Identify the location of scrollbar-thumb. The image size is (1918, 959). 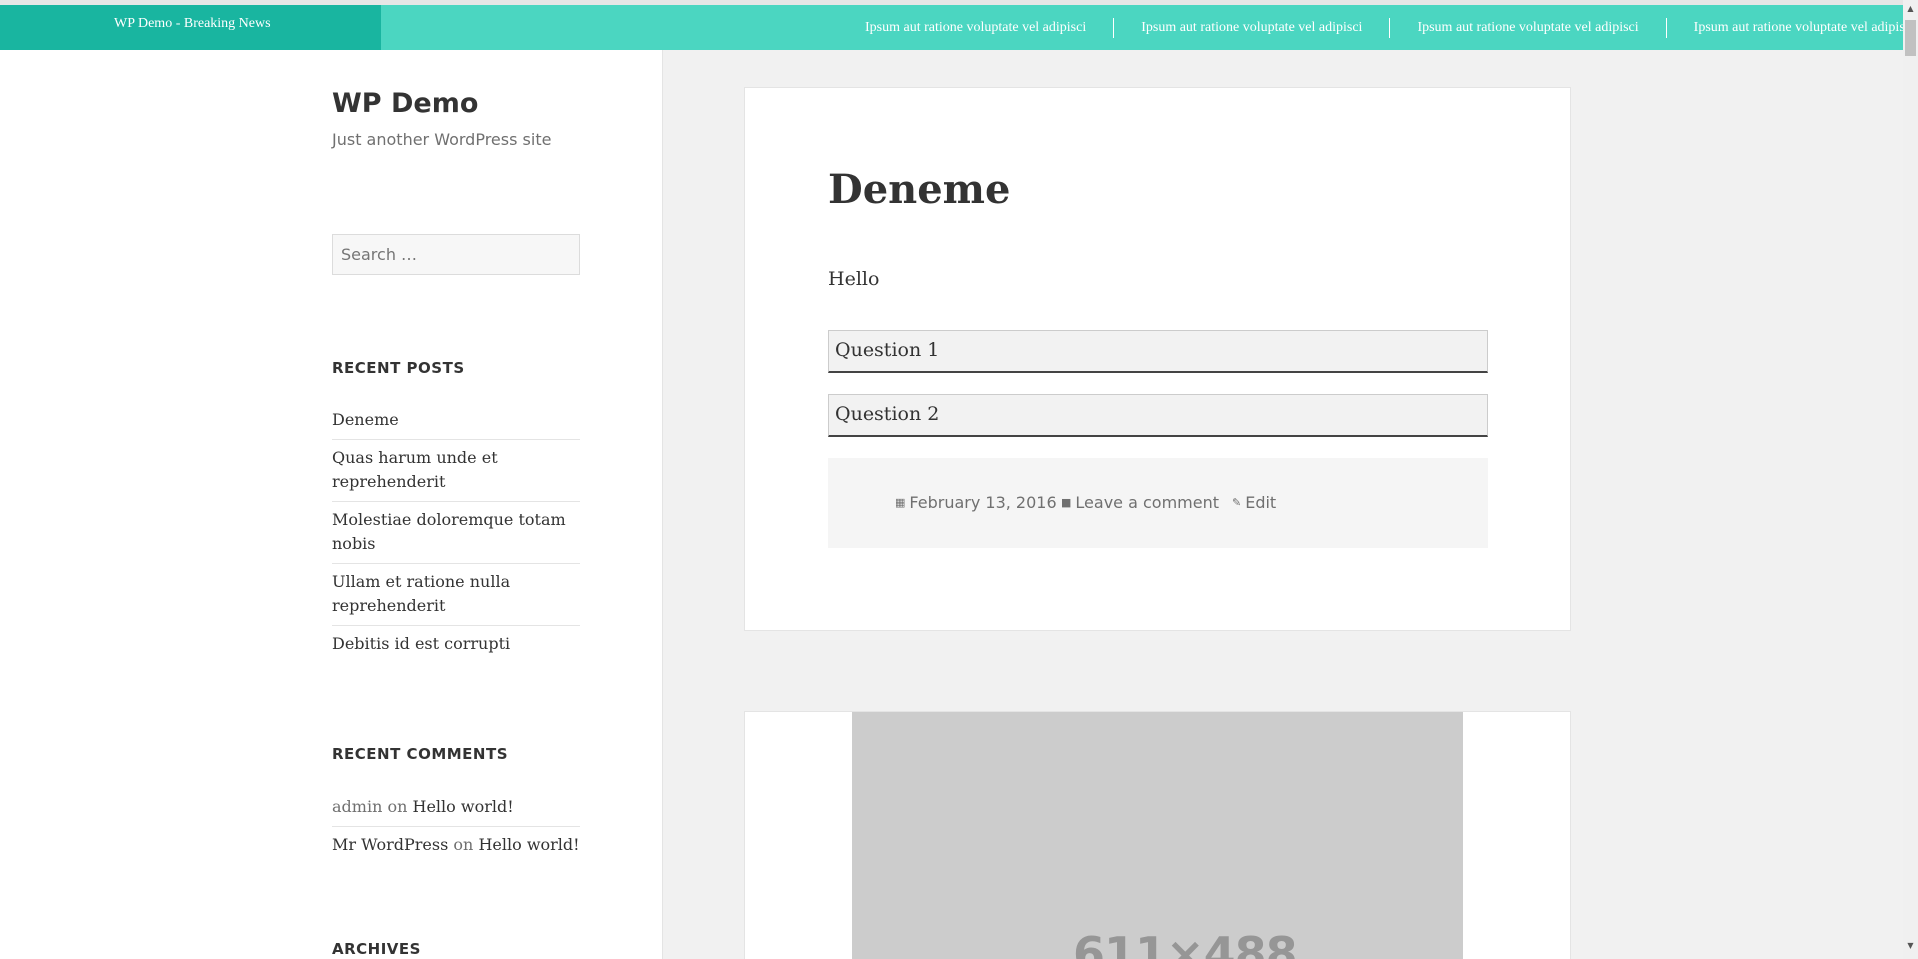
(1910, 38).